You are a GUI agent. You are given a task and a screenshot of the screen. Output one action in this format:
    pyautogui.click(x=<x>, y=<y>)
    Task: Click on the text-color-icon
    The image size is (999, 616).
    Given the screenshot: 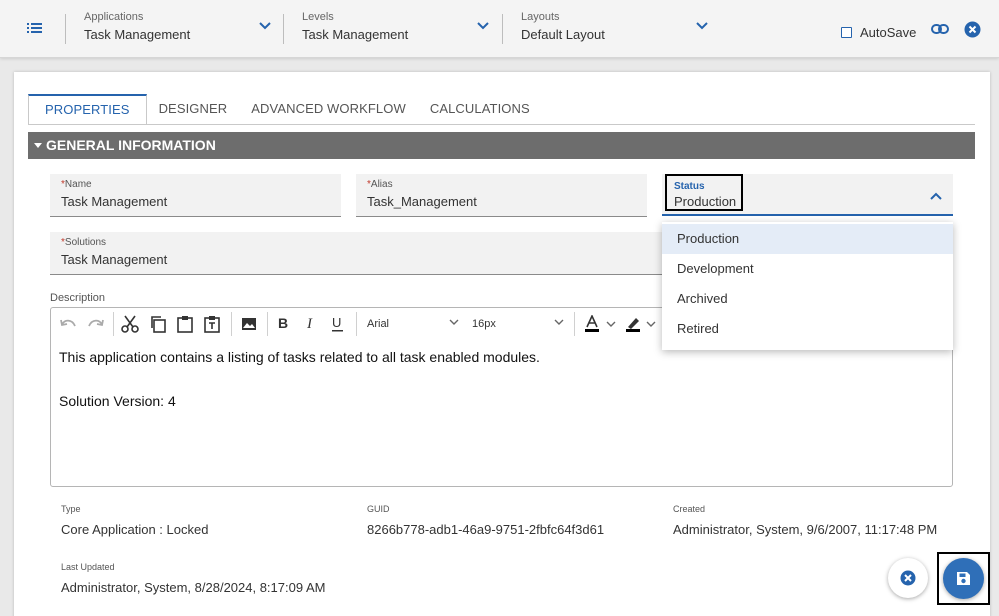 What is the action you would take?
    pyautogui.click(x=592, y=324)
    